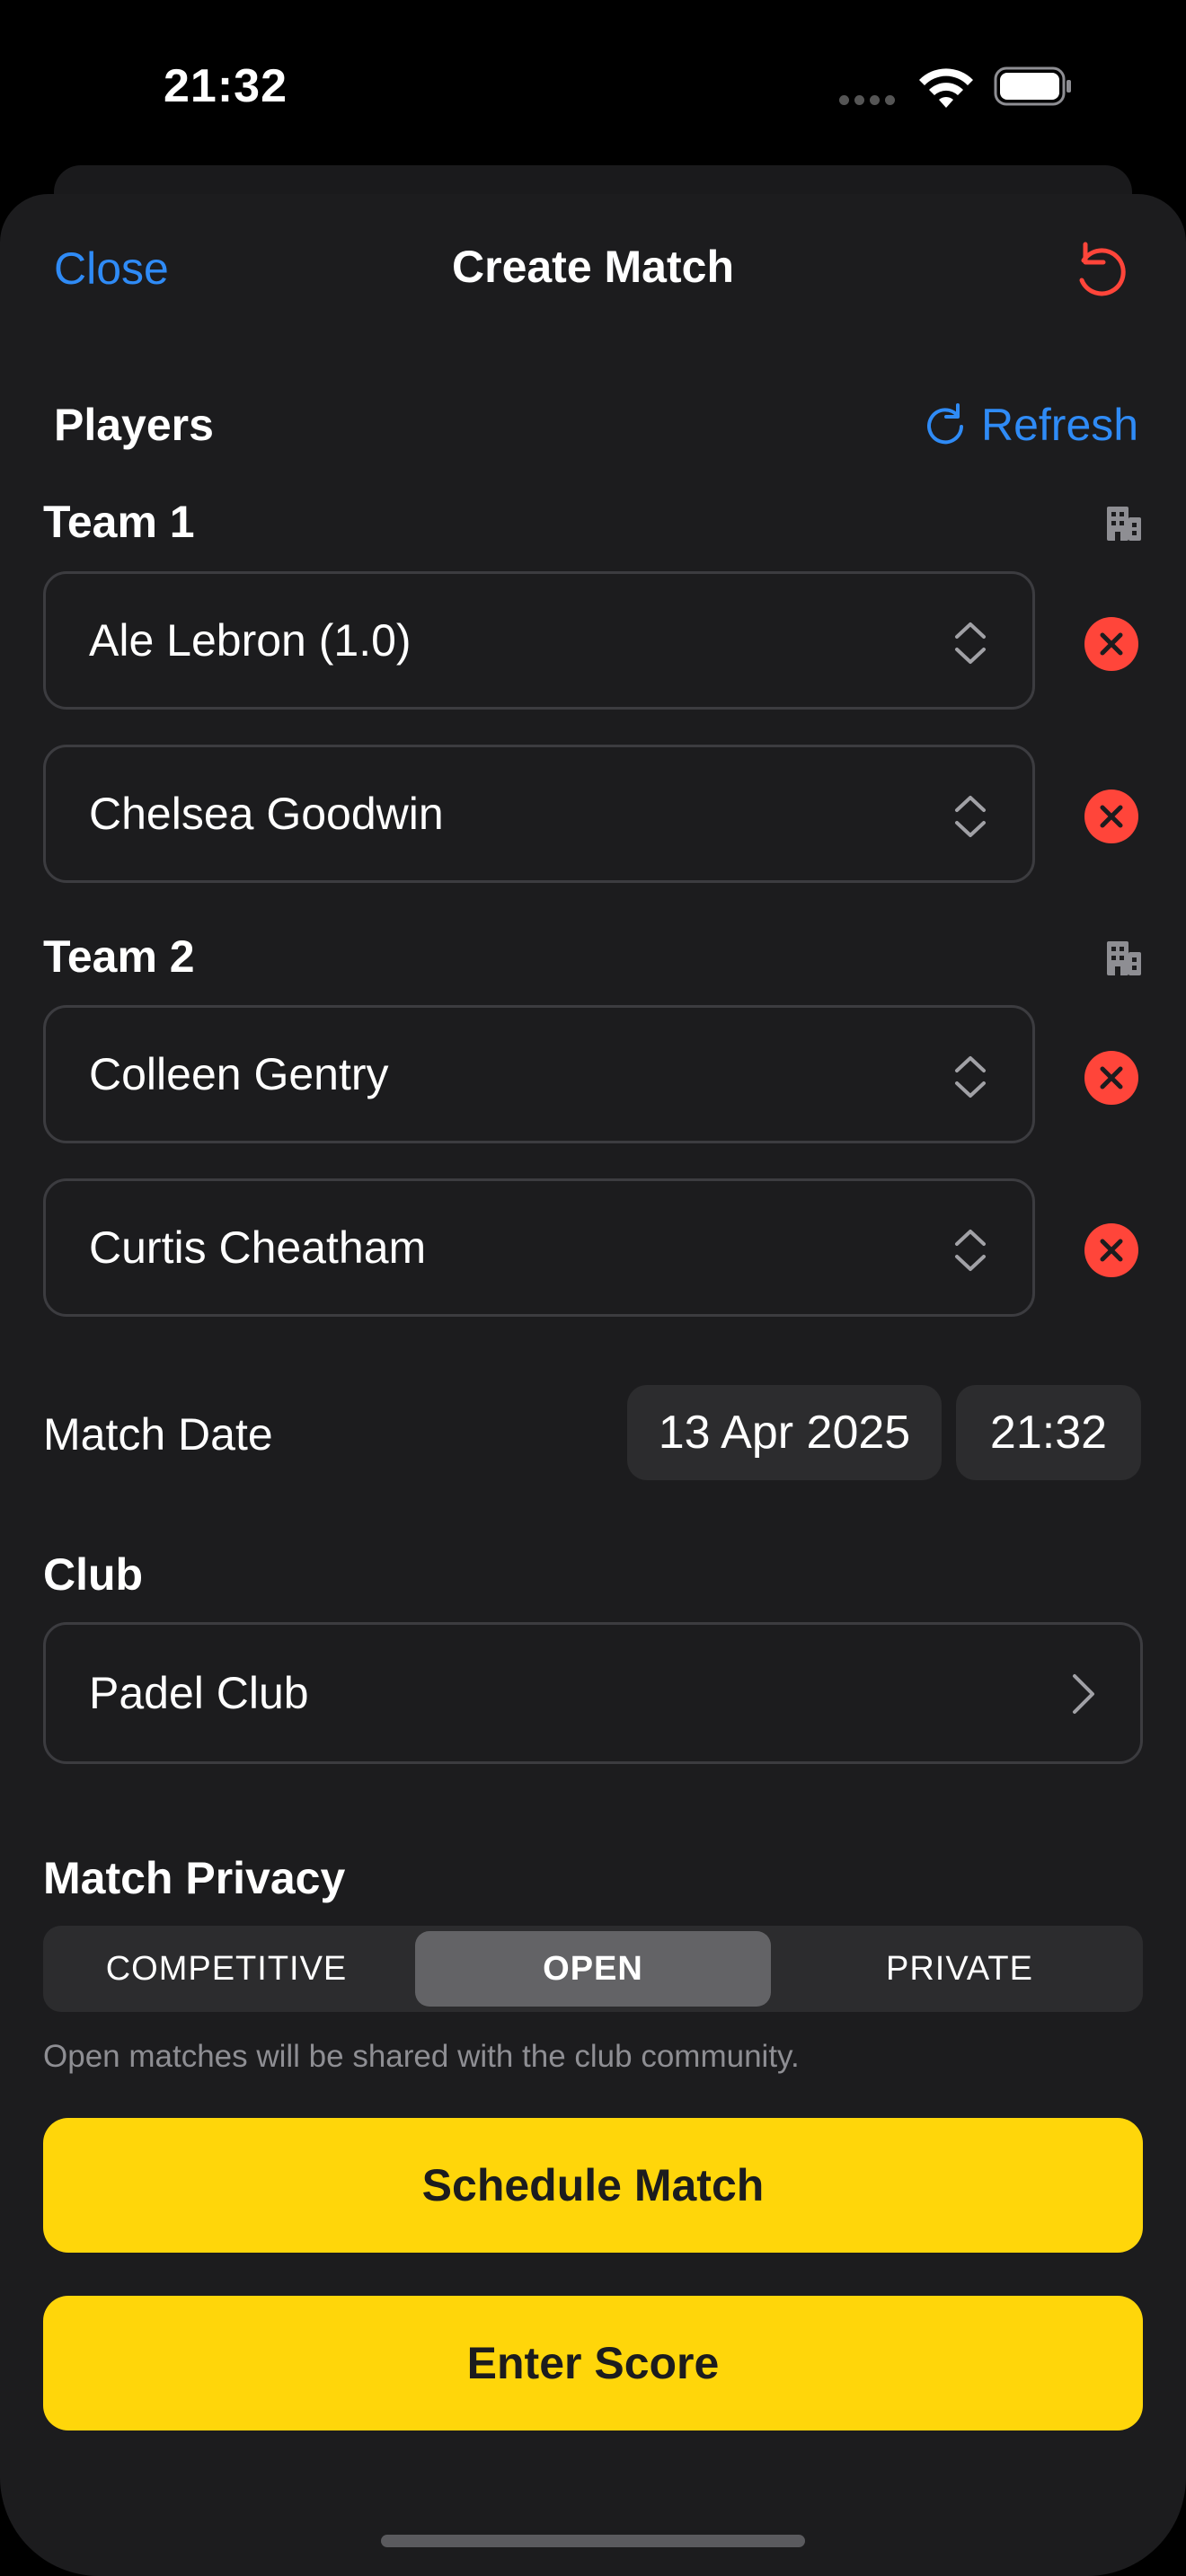  What do you see at coordinates (1060, 425) in the screenshot?
I see `refresh-label: Refresh` at bounding box center [1060, 425].